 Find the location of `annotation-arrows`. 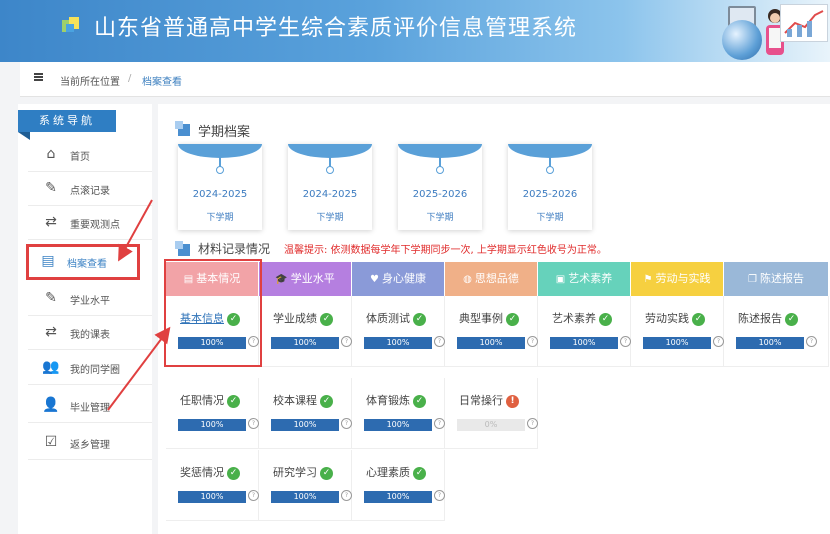

annotation-arrows is located at coordinates (139, 305).